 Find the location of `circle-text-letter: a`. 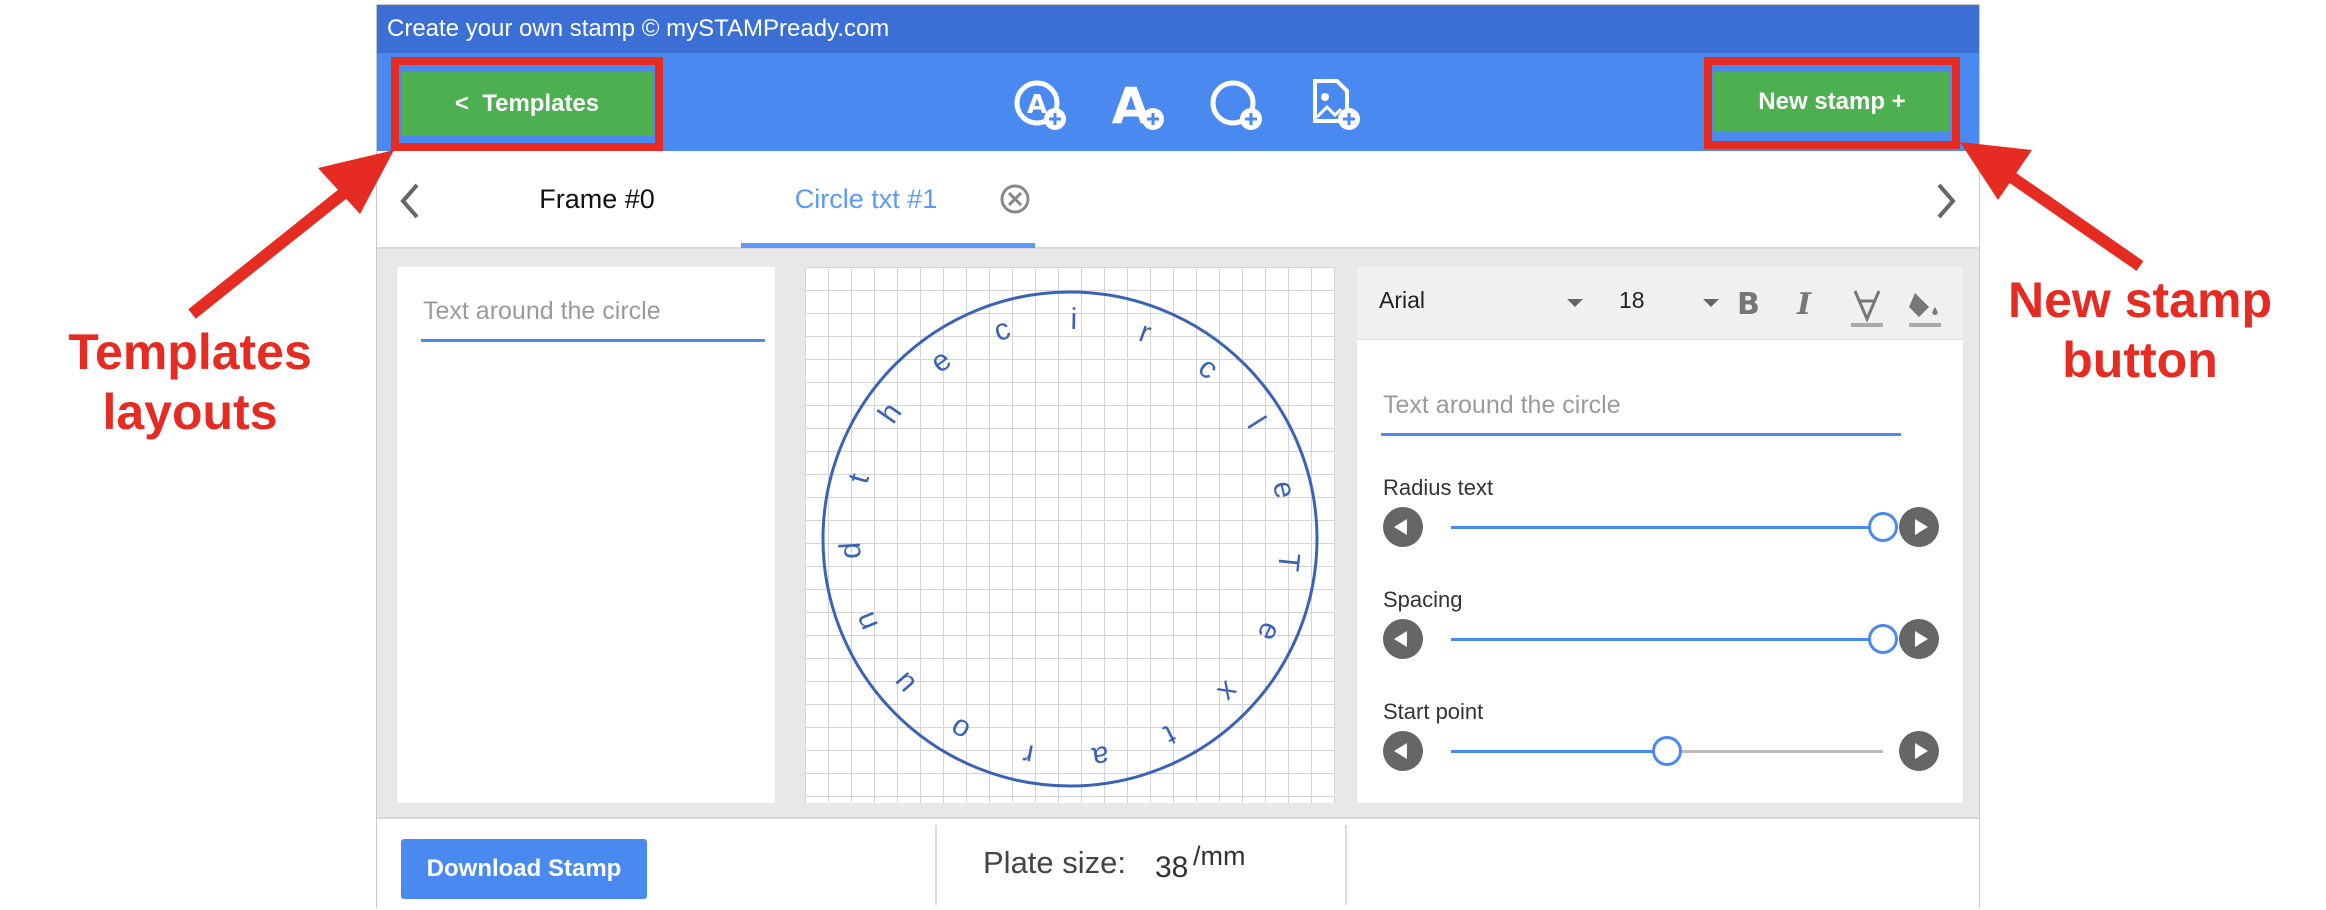

circle-text-letter: a is located at coordinates (1100, 756).